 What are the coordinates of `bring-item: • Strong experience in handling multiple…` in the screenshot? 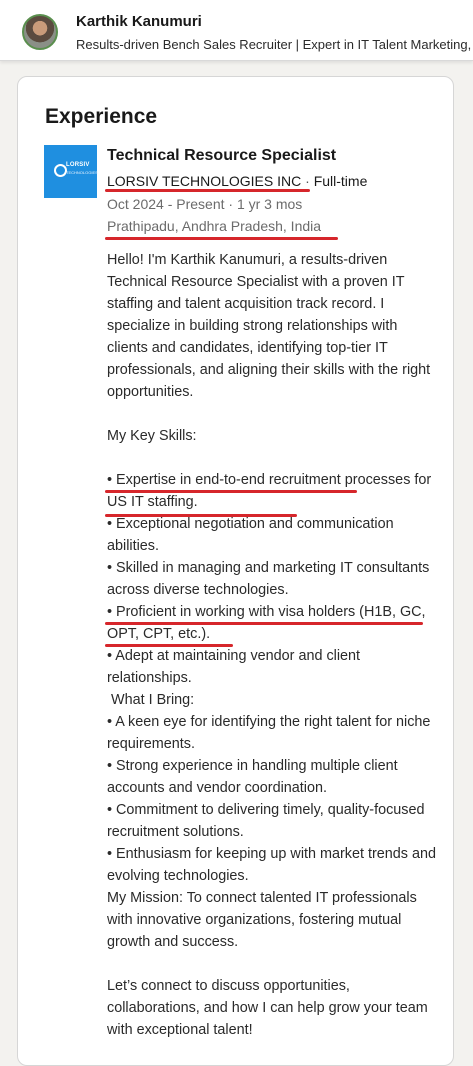 It's located at (252, 777).